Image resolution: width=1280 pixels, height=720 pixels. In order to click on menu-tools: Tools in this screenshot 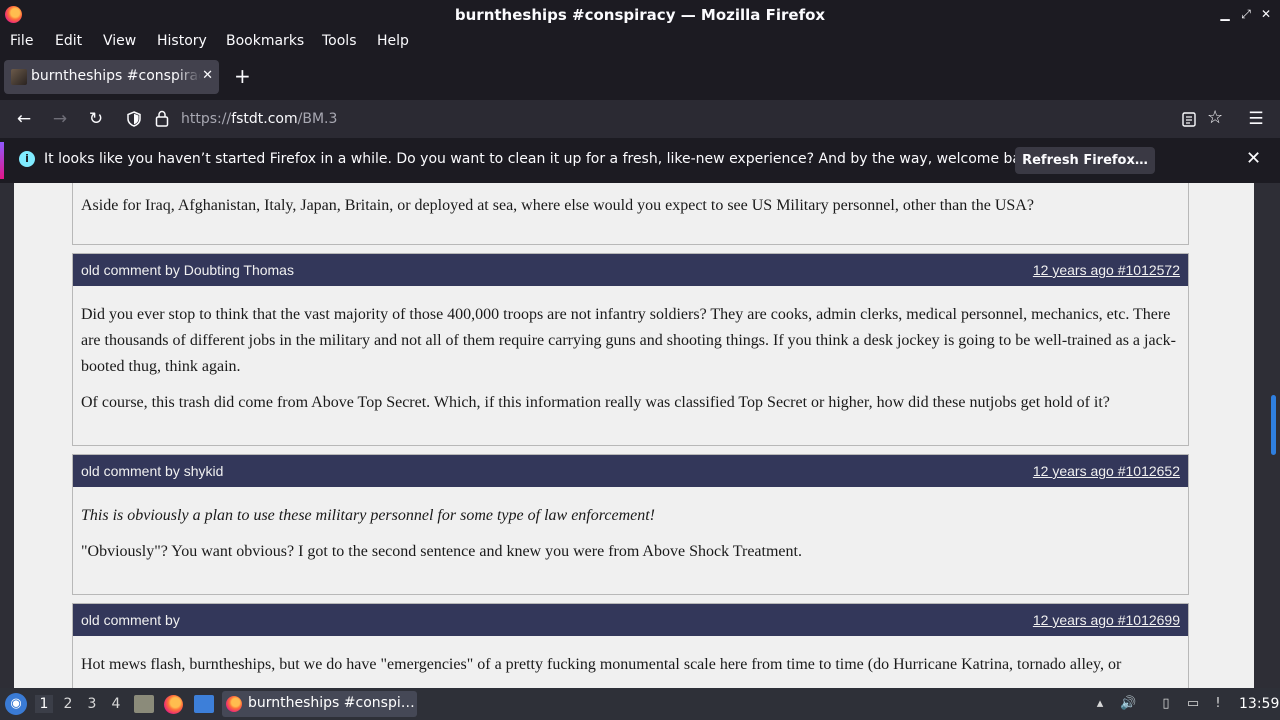, I will do `click(339, 41)`.